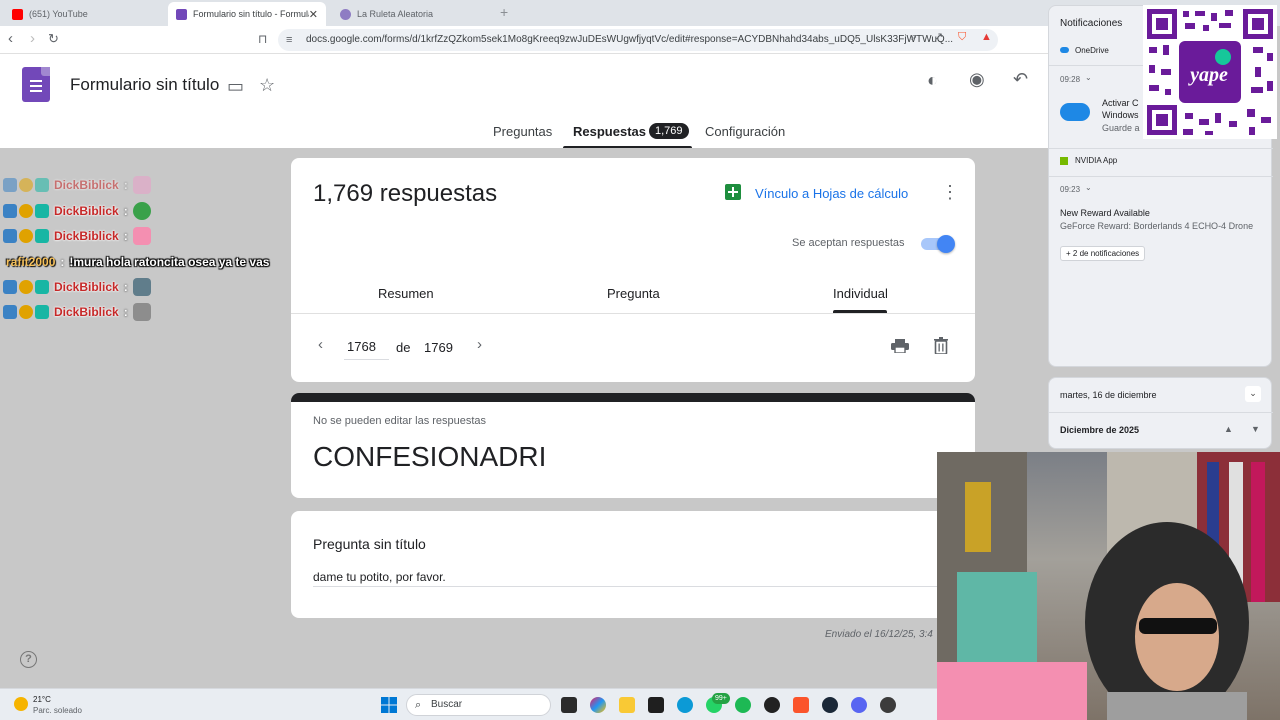 The width and height of the screenshot is (1280, 720). What do you see at coordinates (144, 85) in the screenshot?
I see `form-title: Formulario sin título` at bounding box center [144, 85].